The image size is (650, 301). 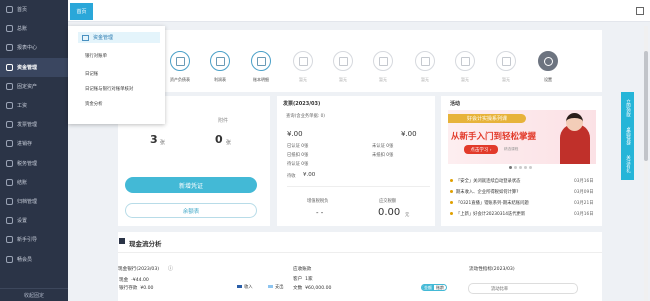 I want to click on customer-label: 客户, so click(x=298, y=279).